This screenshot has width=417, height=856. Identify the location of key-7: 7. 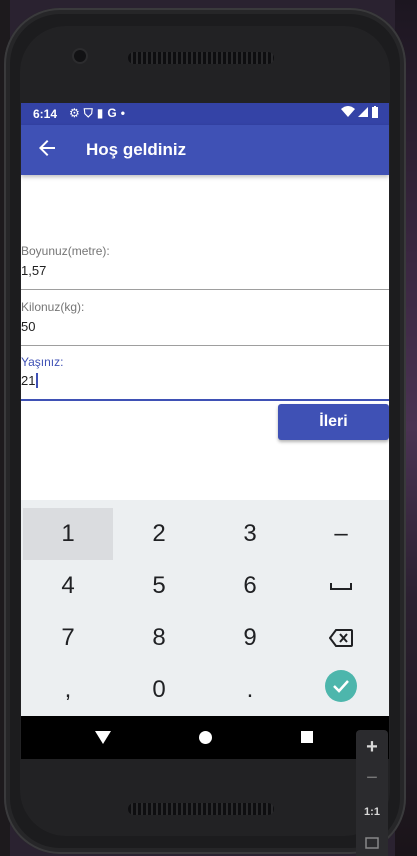
(68, 638).